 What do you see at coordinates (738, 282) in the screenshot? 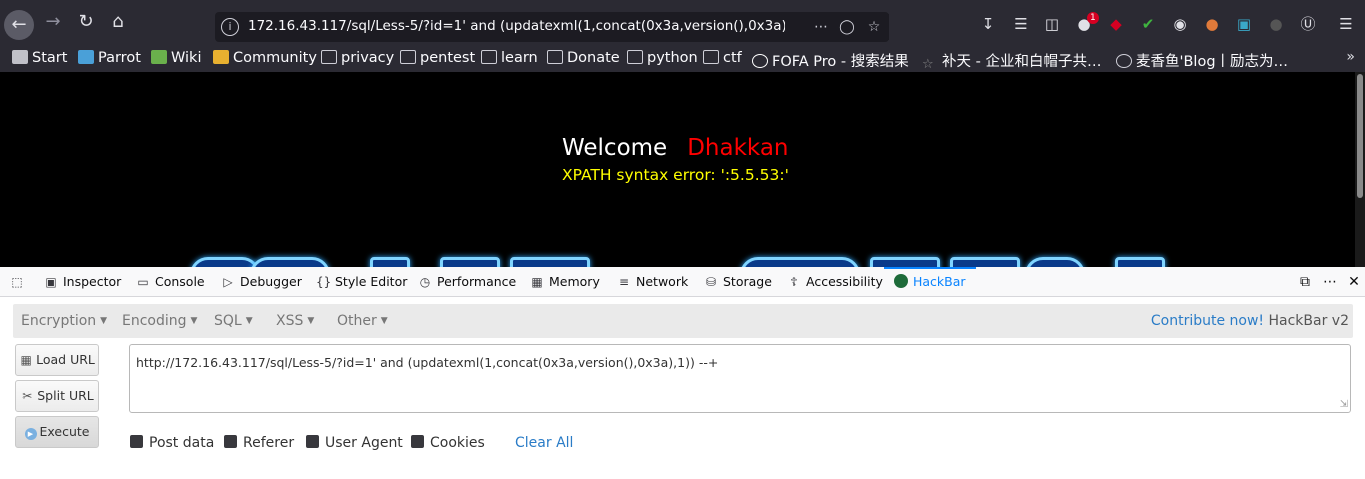
I see `tab-storage: ⛁ Storage` at bounding box center [738, 282].